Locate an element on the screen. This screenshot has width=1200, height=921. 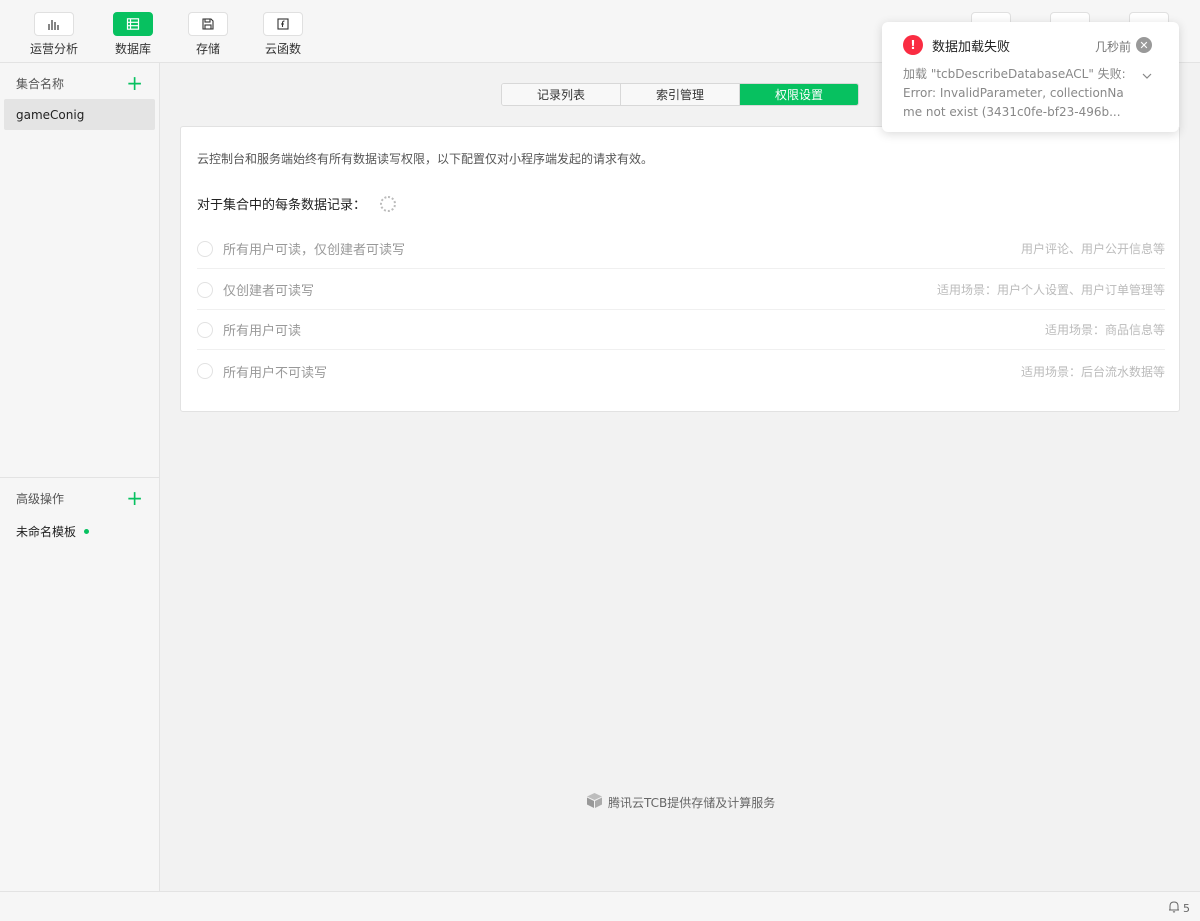
toolbar-item-cloud-functions: 云函数 is located at coordinates (283, 34).